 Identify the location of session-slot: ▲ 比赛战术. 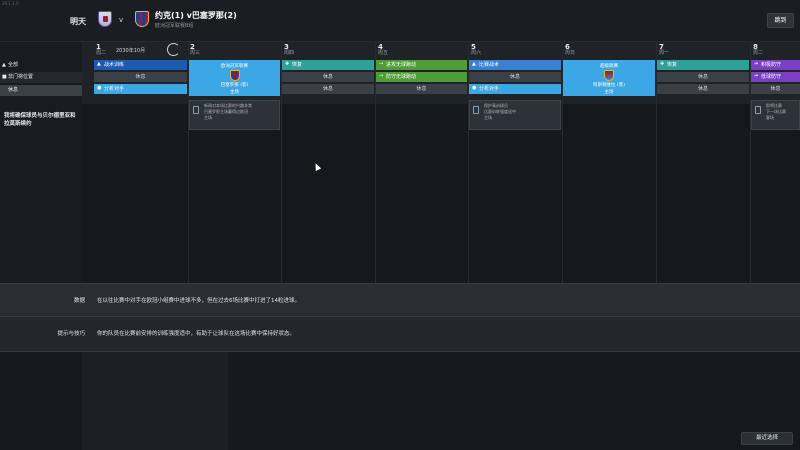
(515, 65).